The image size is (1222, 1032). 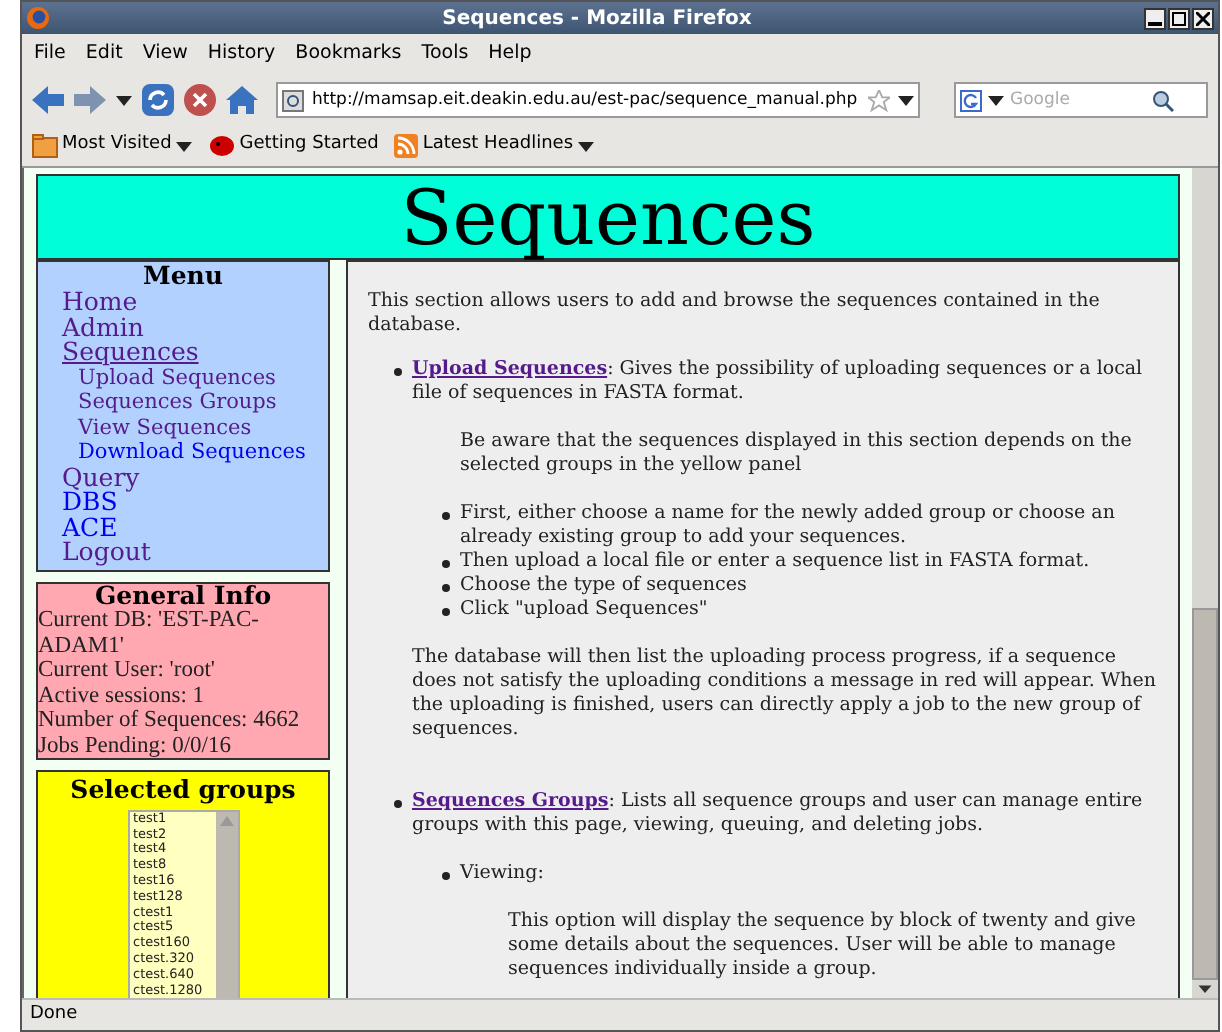 What do you see at coordinates (586, 100) in the screenshot?
I see `address-text: http://mamsap.eit.deakin.edu.au/est-pac/sequence_manual.php` at bounding box center [586, 100].